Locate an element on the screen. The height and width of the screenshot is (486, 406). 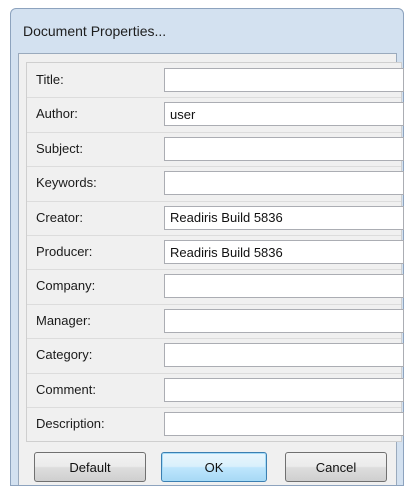
title-field is located at coordinates (284, 80).